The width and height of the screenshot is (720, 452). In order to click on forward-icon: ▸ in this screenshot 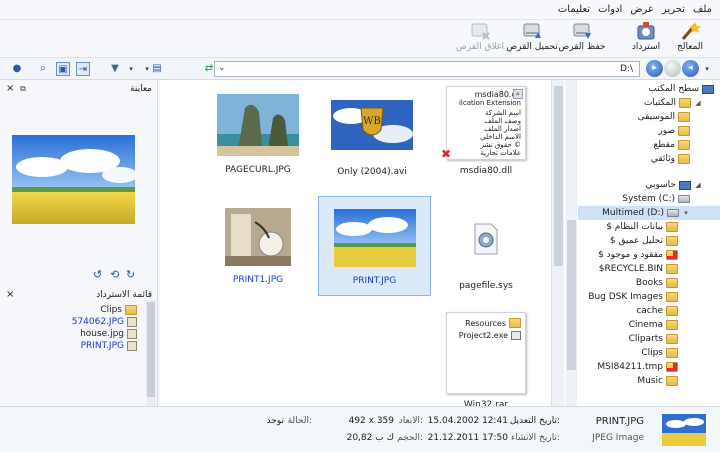, I will do `click(654, 68)`.